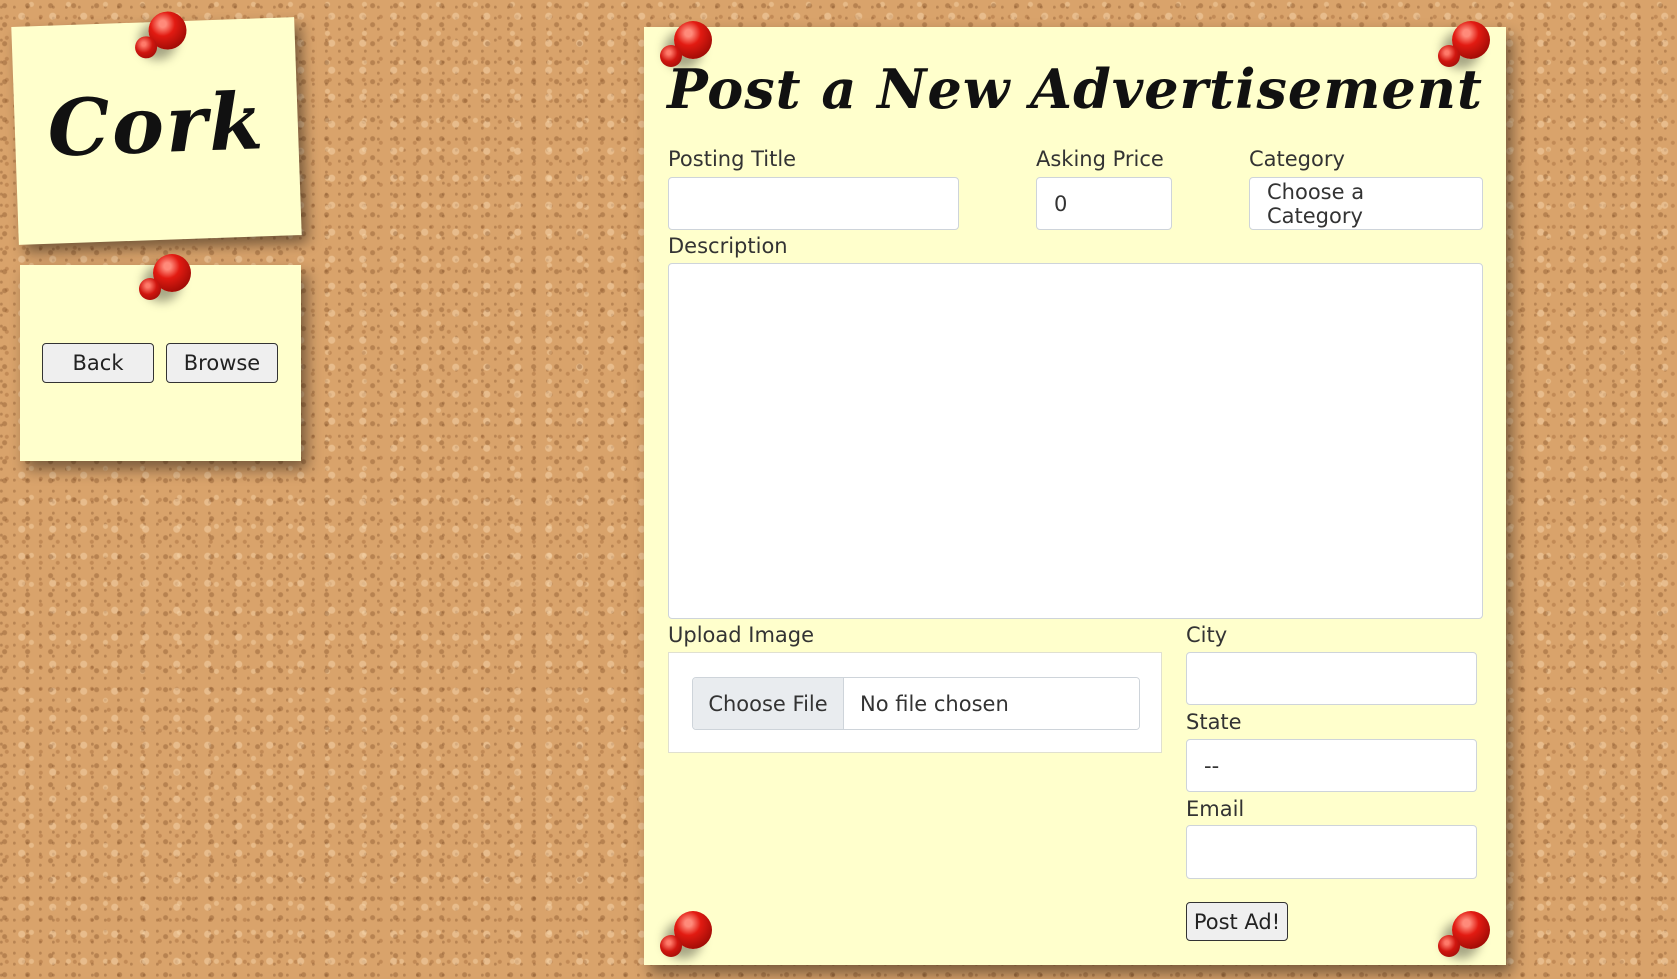  I want to click on asking-price-input: 0, so click(1104, 203).